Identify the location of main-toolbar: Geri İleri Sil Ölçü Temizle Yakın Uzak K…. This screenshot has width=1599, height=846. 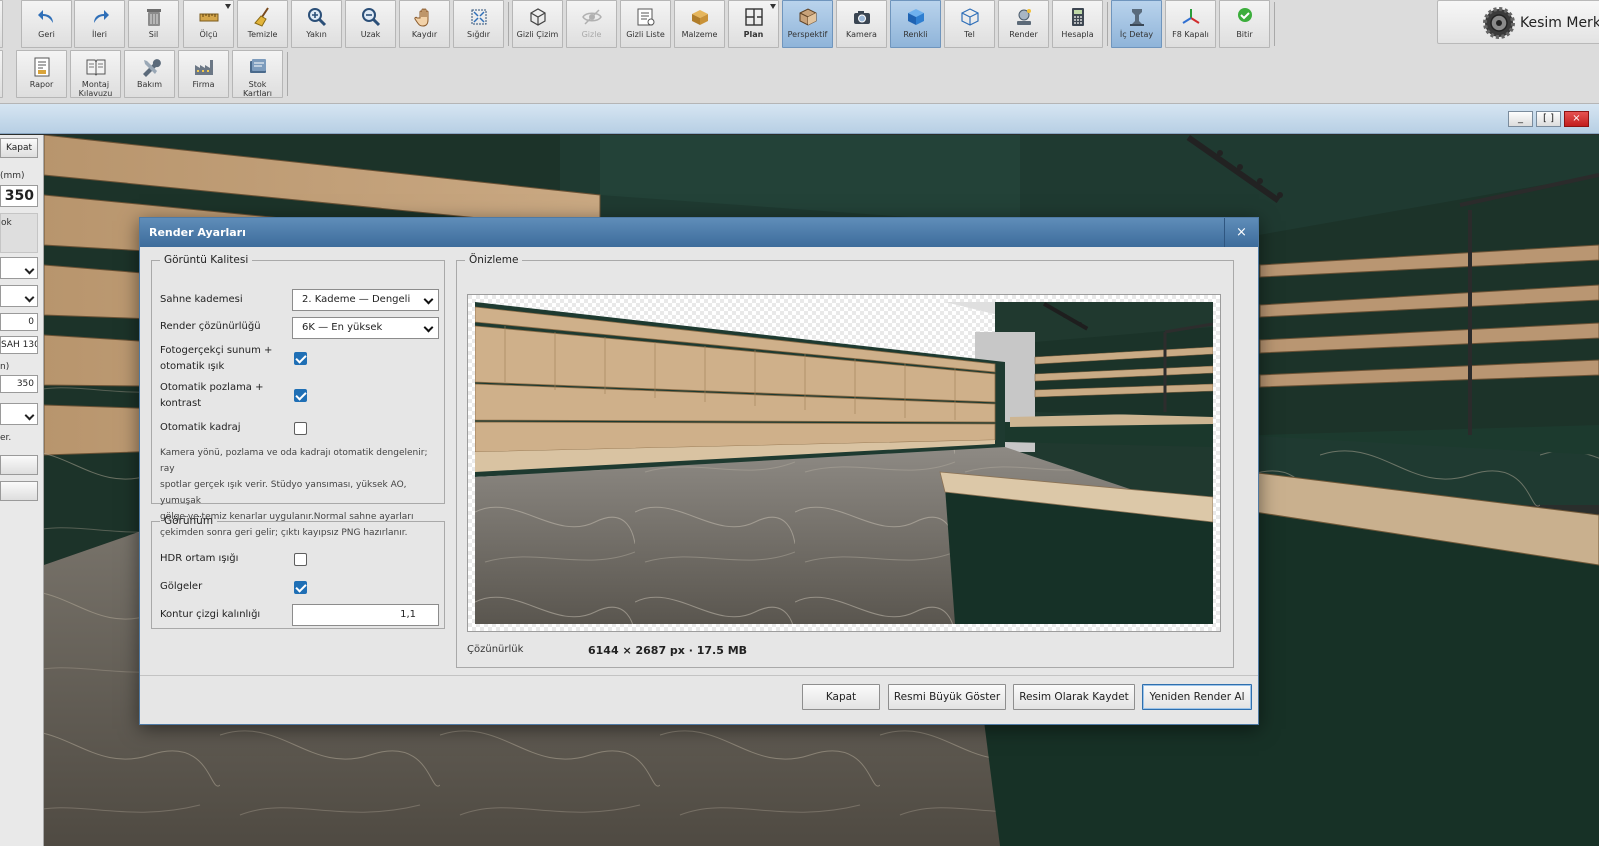
(799, 52).